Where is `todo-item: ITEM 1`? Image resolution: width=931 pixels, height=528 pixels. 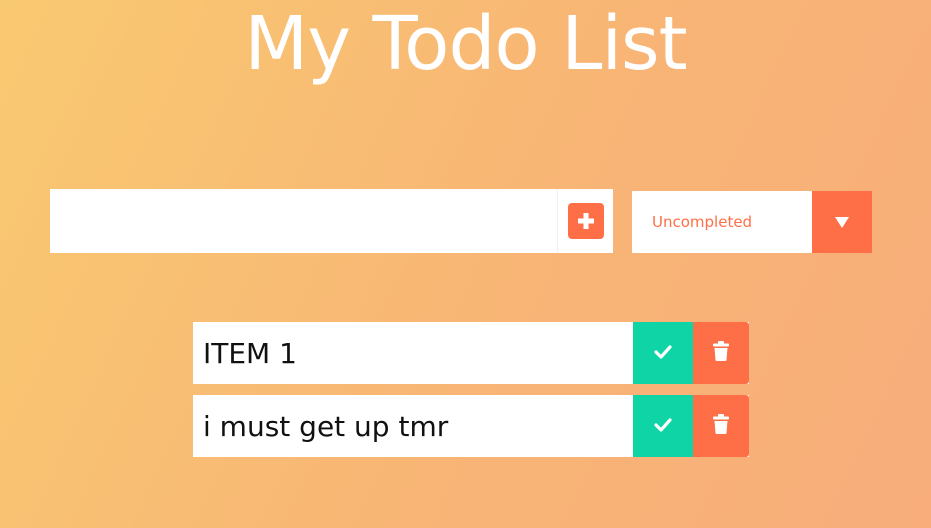 todo-item: ITEM 1 is located at coordinates (471, 353).